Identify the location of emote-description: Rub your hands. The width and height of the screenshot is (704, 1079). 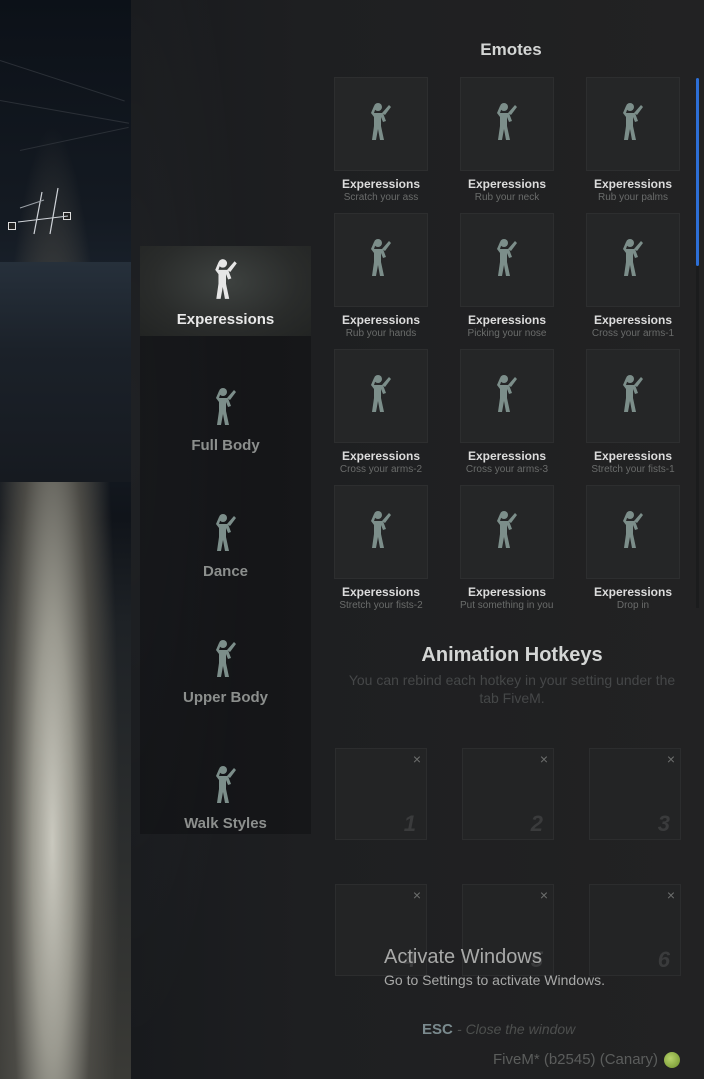
(381, 333).